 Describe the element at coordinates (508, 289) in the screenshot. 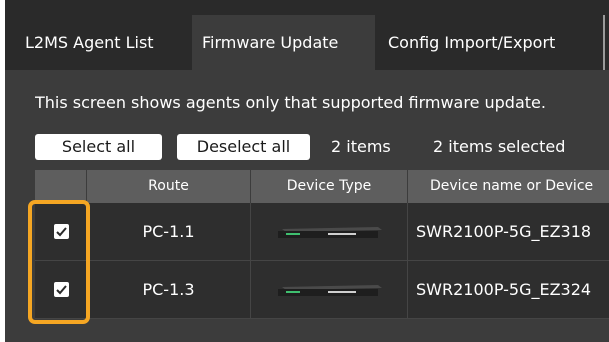

I see `device-name-cell: SWR2100P-5G_EZ324` at that location.